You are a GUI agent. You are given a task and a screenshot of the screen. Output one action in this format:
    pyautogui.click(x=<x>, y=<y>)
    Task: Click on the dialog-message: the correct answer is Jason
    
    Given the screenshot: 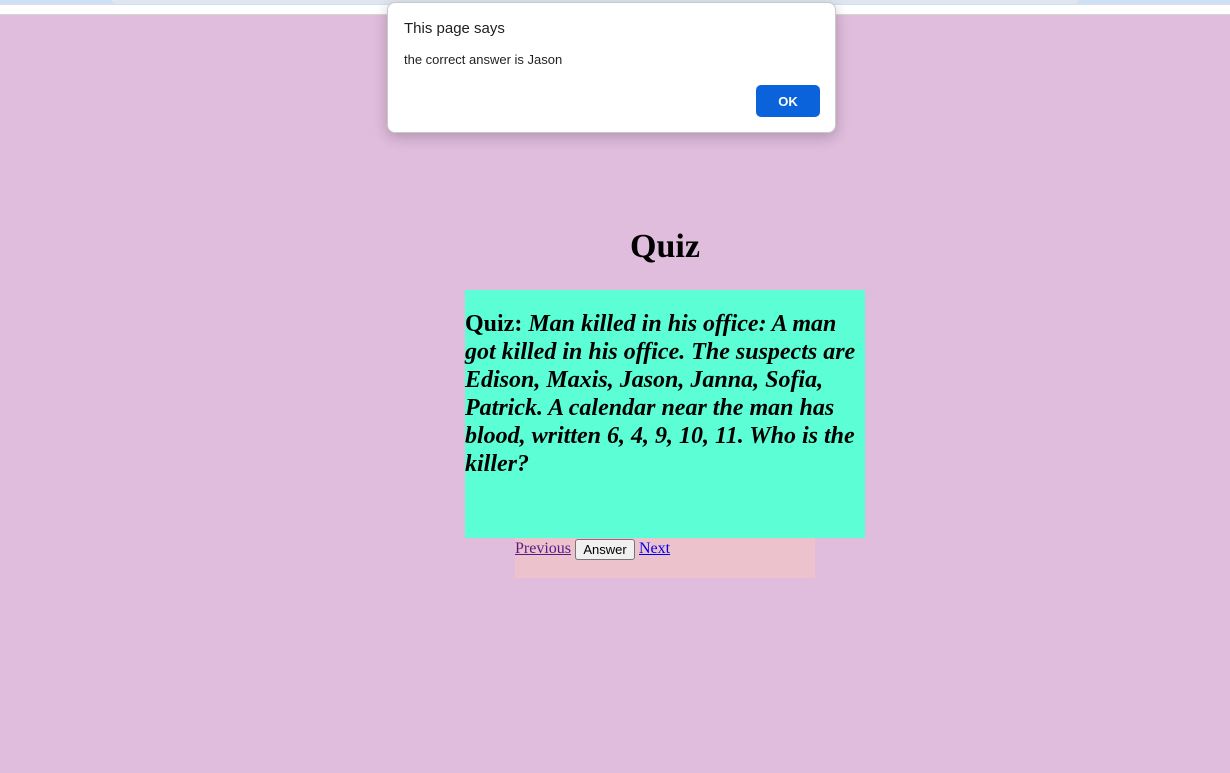 What is the action you would take?
    pyautogui.click(x=483, y=59)
    